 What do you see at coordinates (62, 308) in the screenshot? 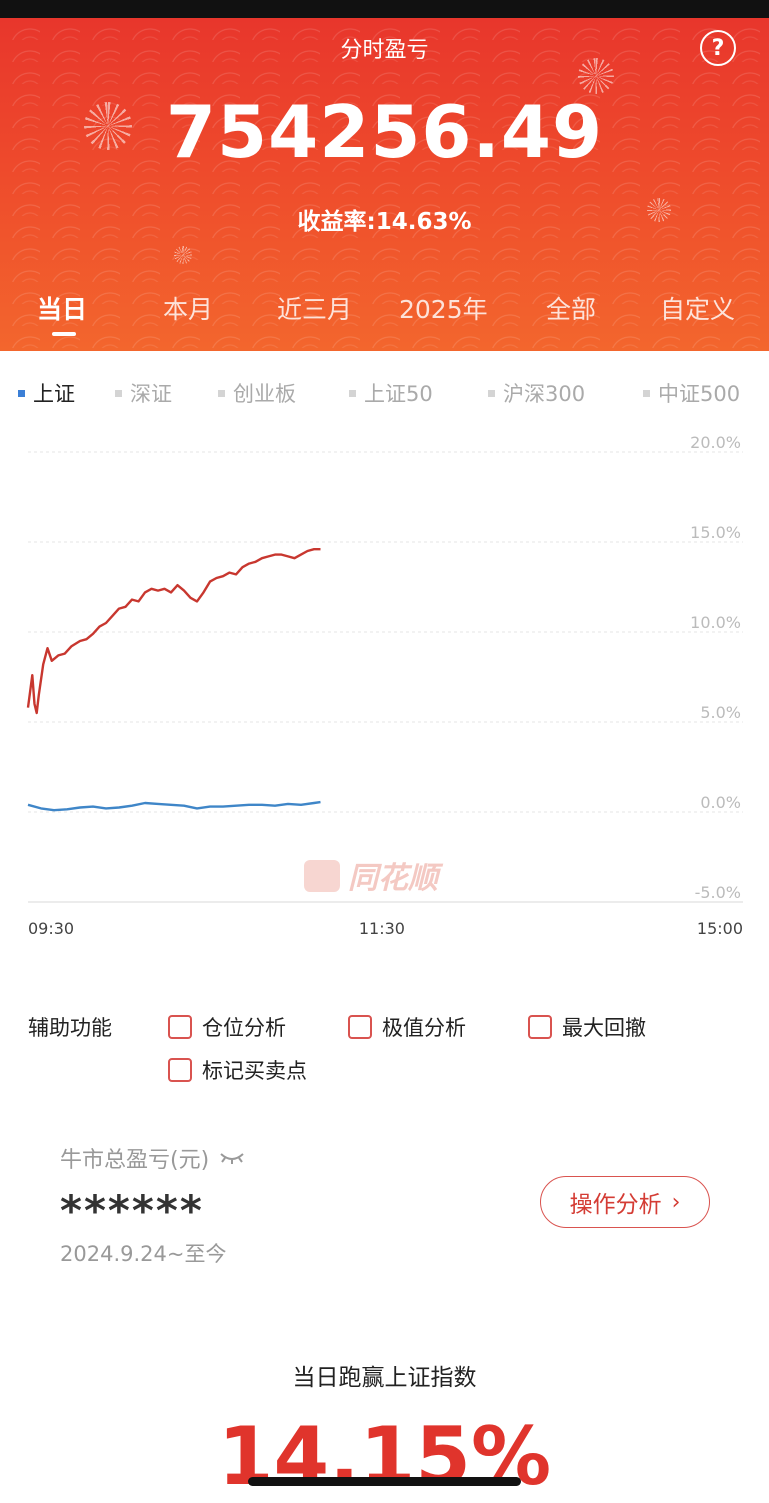
I see `tab-today: 当日` at bounding box center [62, 308].